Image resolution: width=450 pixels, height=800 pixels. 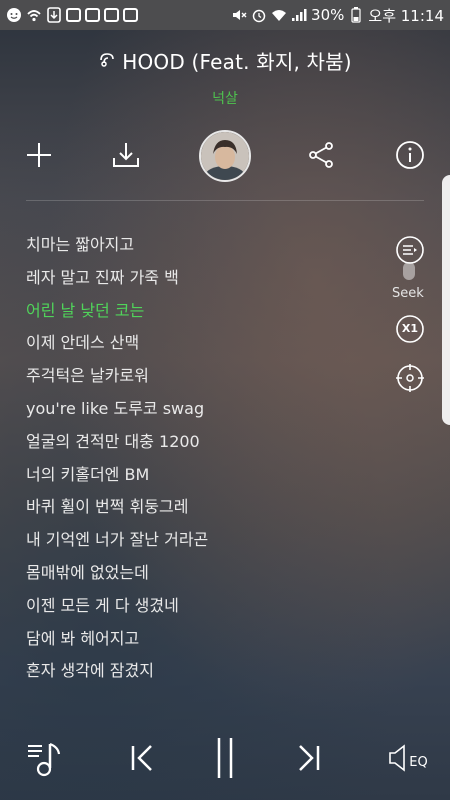 What do you see at coordinates (408, 293) in the screenshot?
I see `seek-label: Seek` at bounding box center [408, 293].